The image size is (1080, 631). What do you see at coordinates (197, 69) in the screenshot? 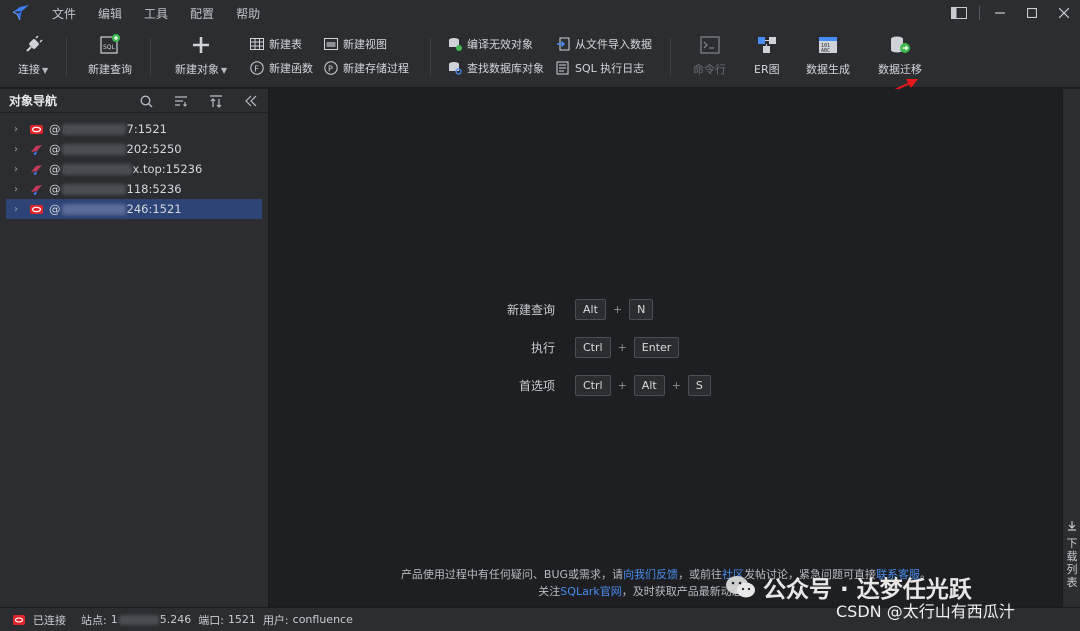
I see `new-object-label: 新建对象` at bounding box center [197, 69].